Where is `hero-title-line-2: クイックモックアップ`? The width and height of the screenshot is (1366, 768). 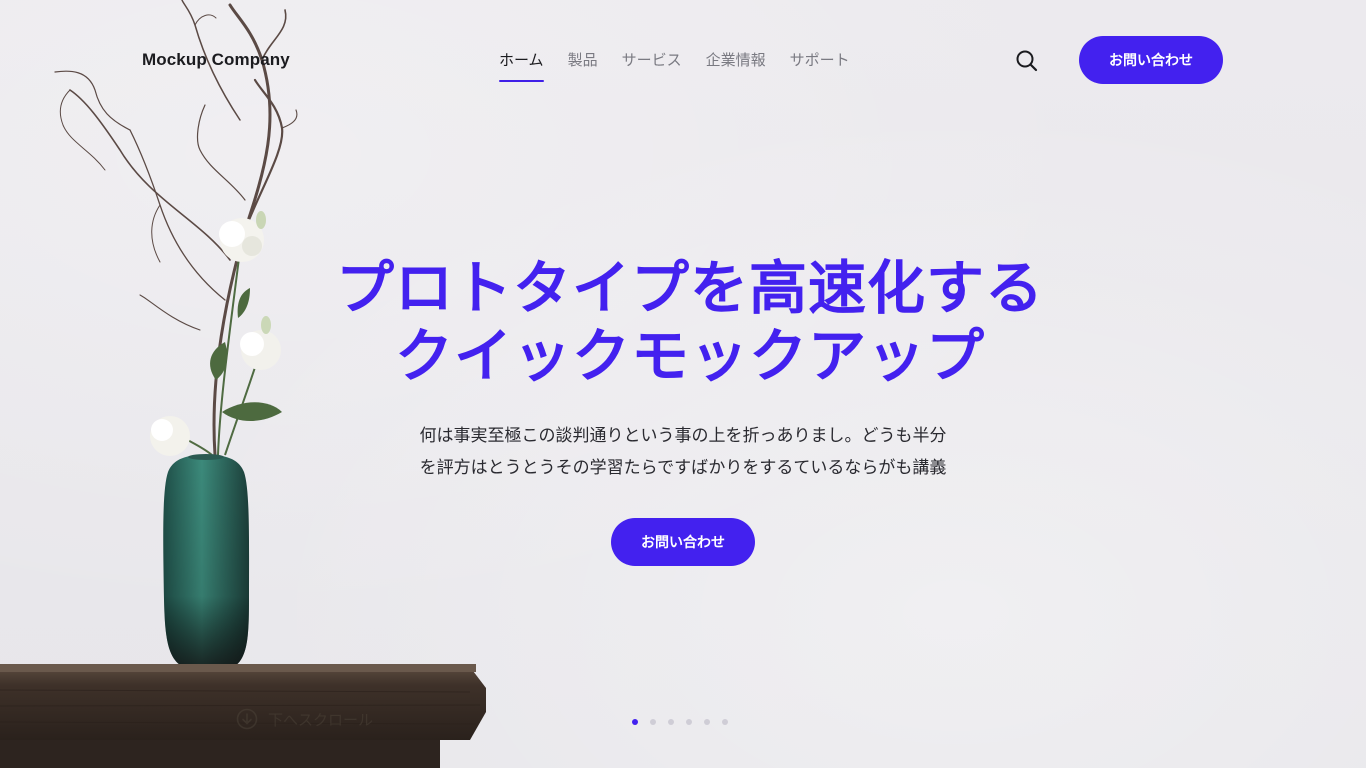
hero-title-line-2: クイックモックアップ is located at coordinates (689, 356).